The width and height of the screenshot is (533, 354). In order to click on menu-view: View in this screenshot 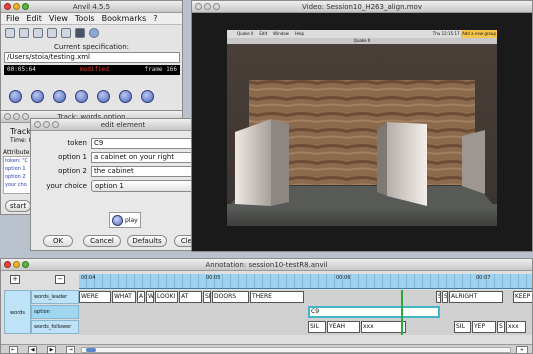, I will do `click(58, 18)`.